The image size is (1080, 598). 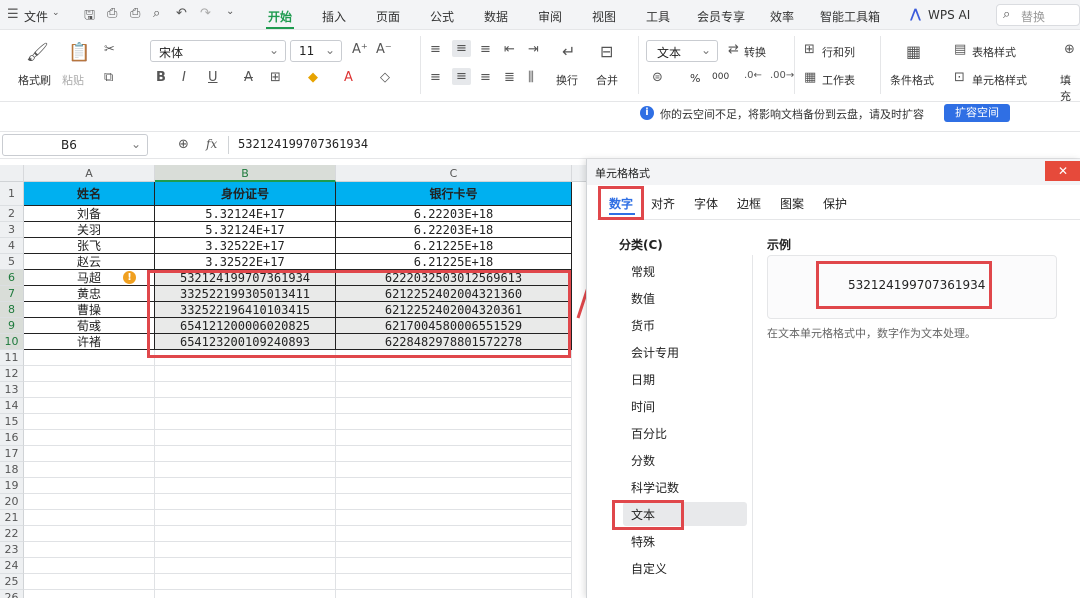 I want to click on tab-pattern: 图案, so click(x=792, y=203).